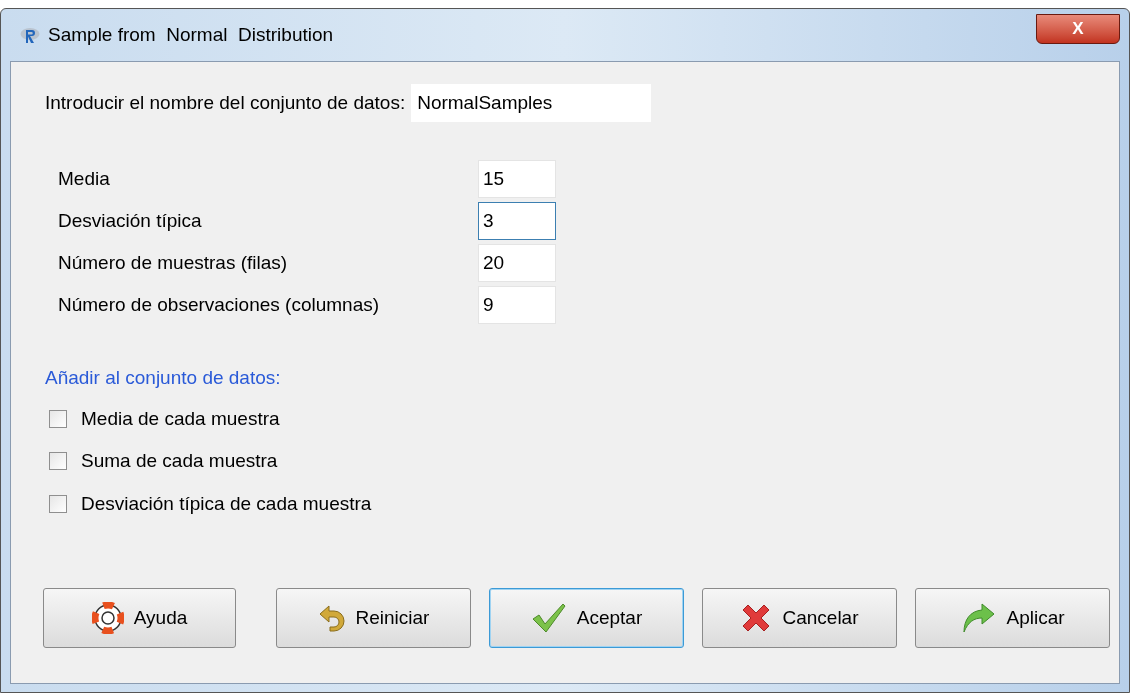 This screenshot has width=1132, height=693. What do you see at coordinates (173, 262) in the screenshot?
I see `parameter-label: Número de muestras (filas)` at bounding box center [173, 262].